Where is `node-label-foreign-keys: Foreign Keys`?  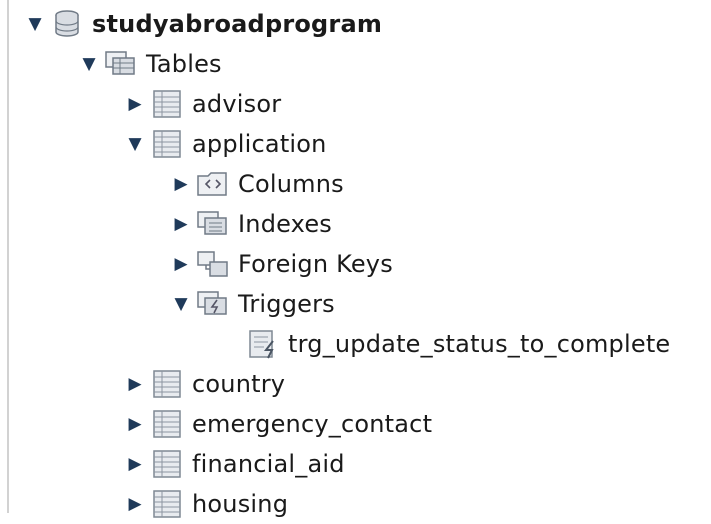 node-label-foreign-keys: Foreign Keys is located at coordinates (315, 264).